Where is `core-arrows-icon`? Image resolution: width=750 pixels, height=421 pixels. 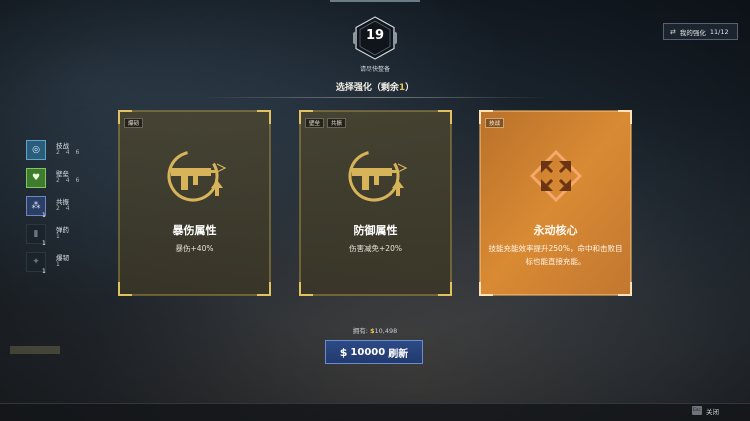
core-arrows-icon is located at coordinates (556, 176).